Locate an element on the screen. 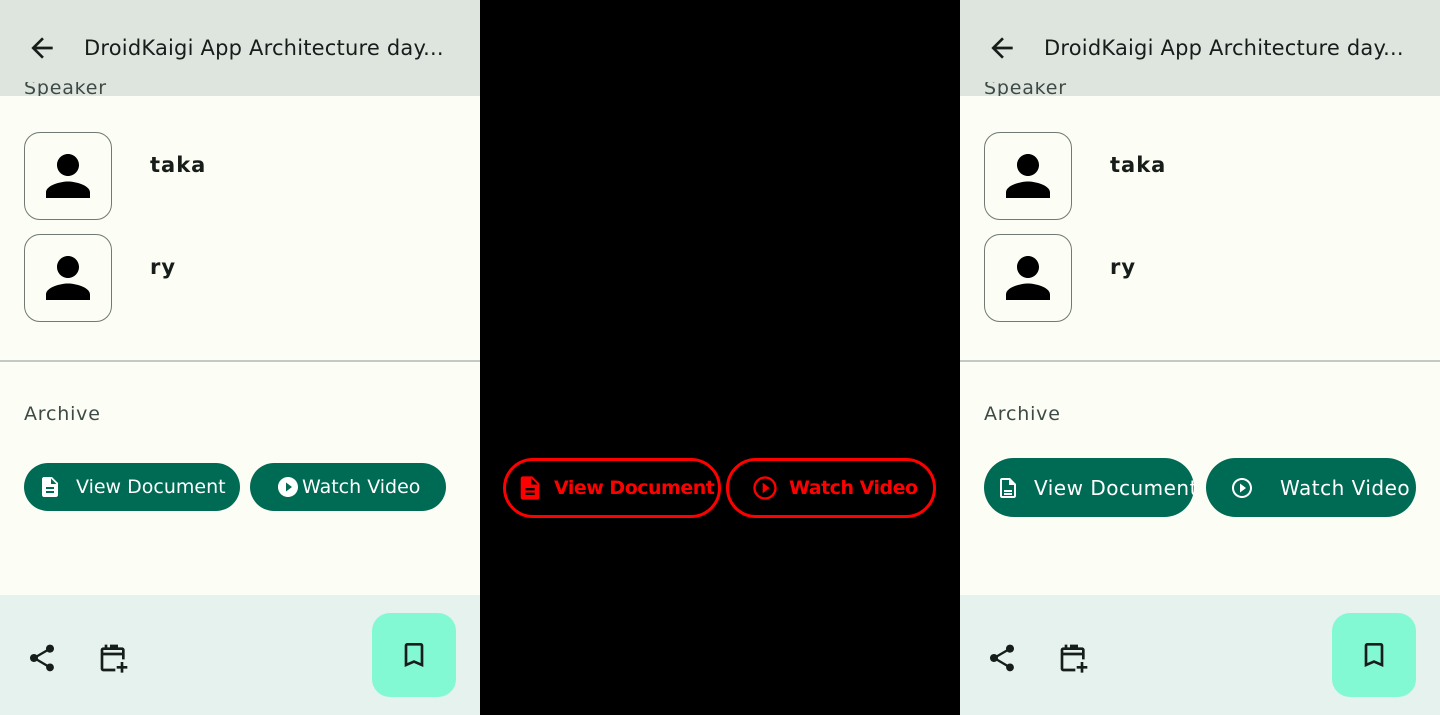  diff-watch-video-button: Watch Video is located at coordinates (831, 488).